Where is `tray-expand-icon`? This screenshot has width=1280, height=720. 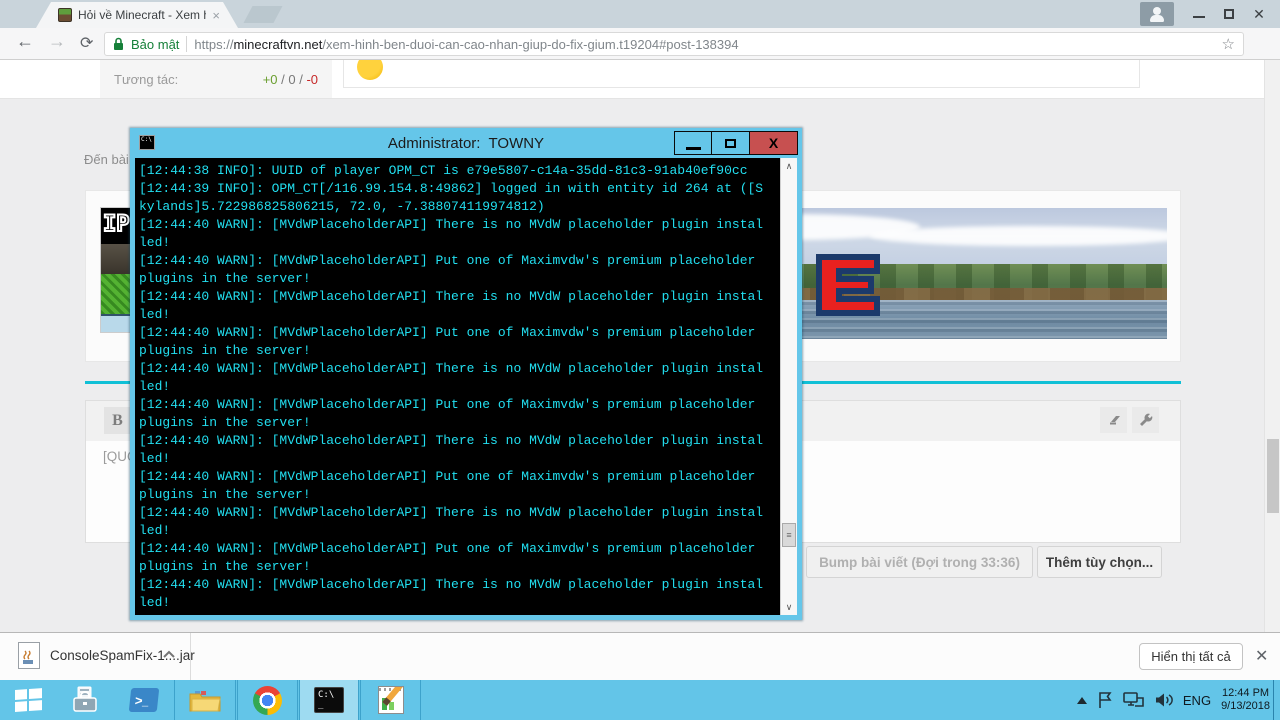 tray-expand-icon is located at coordinates (1081, 700).